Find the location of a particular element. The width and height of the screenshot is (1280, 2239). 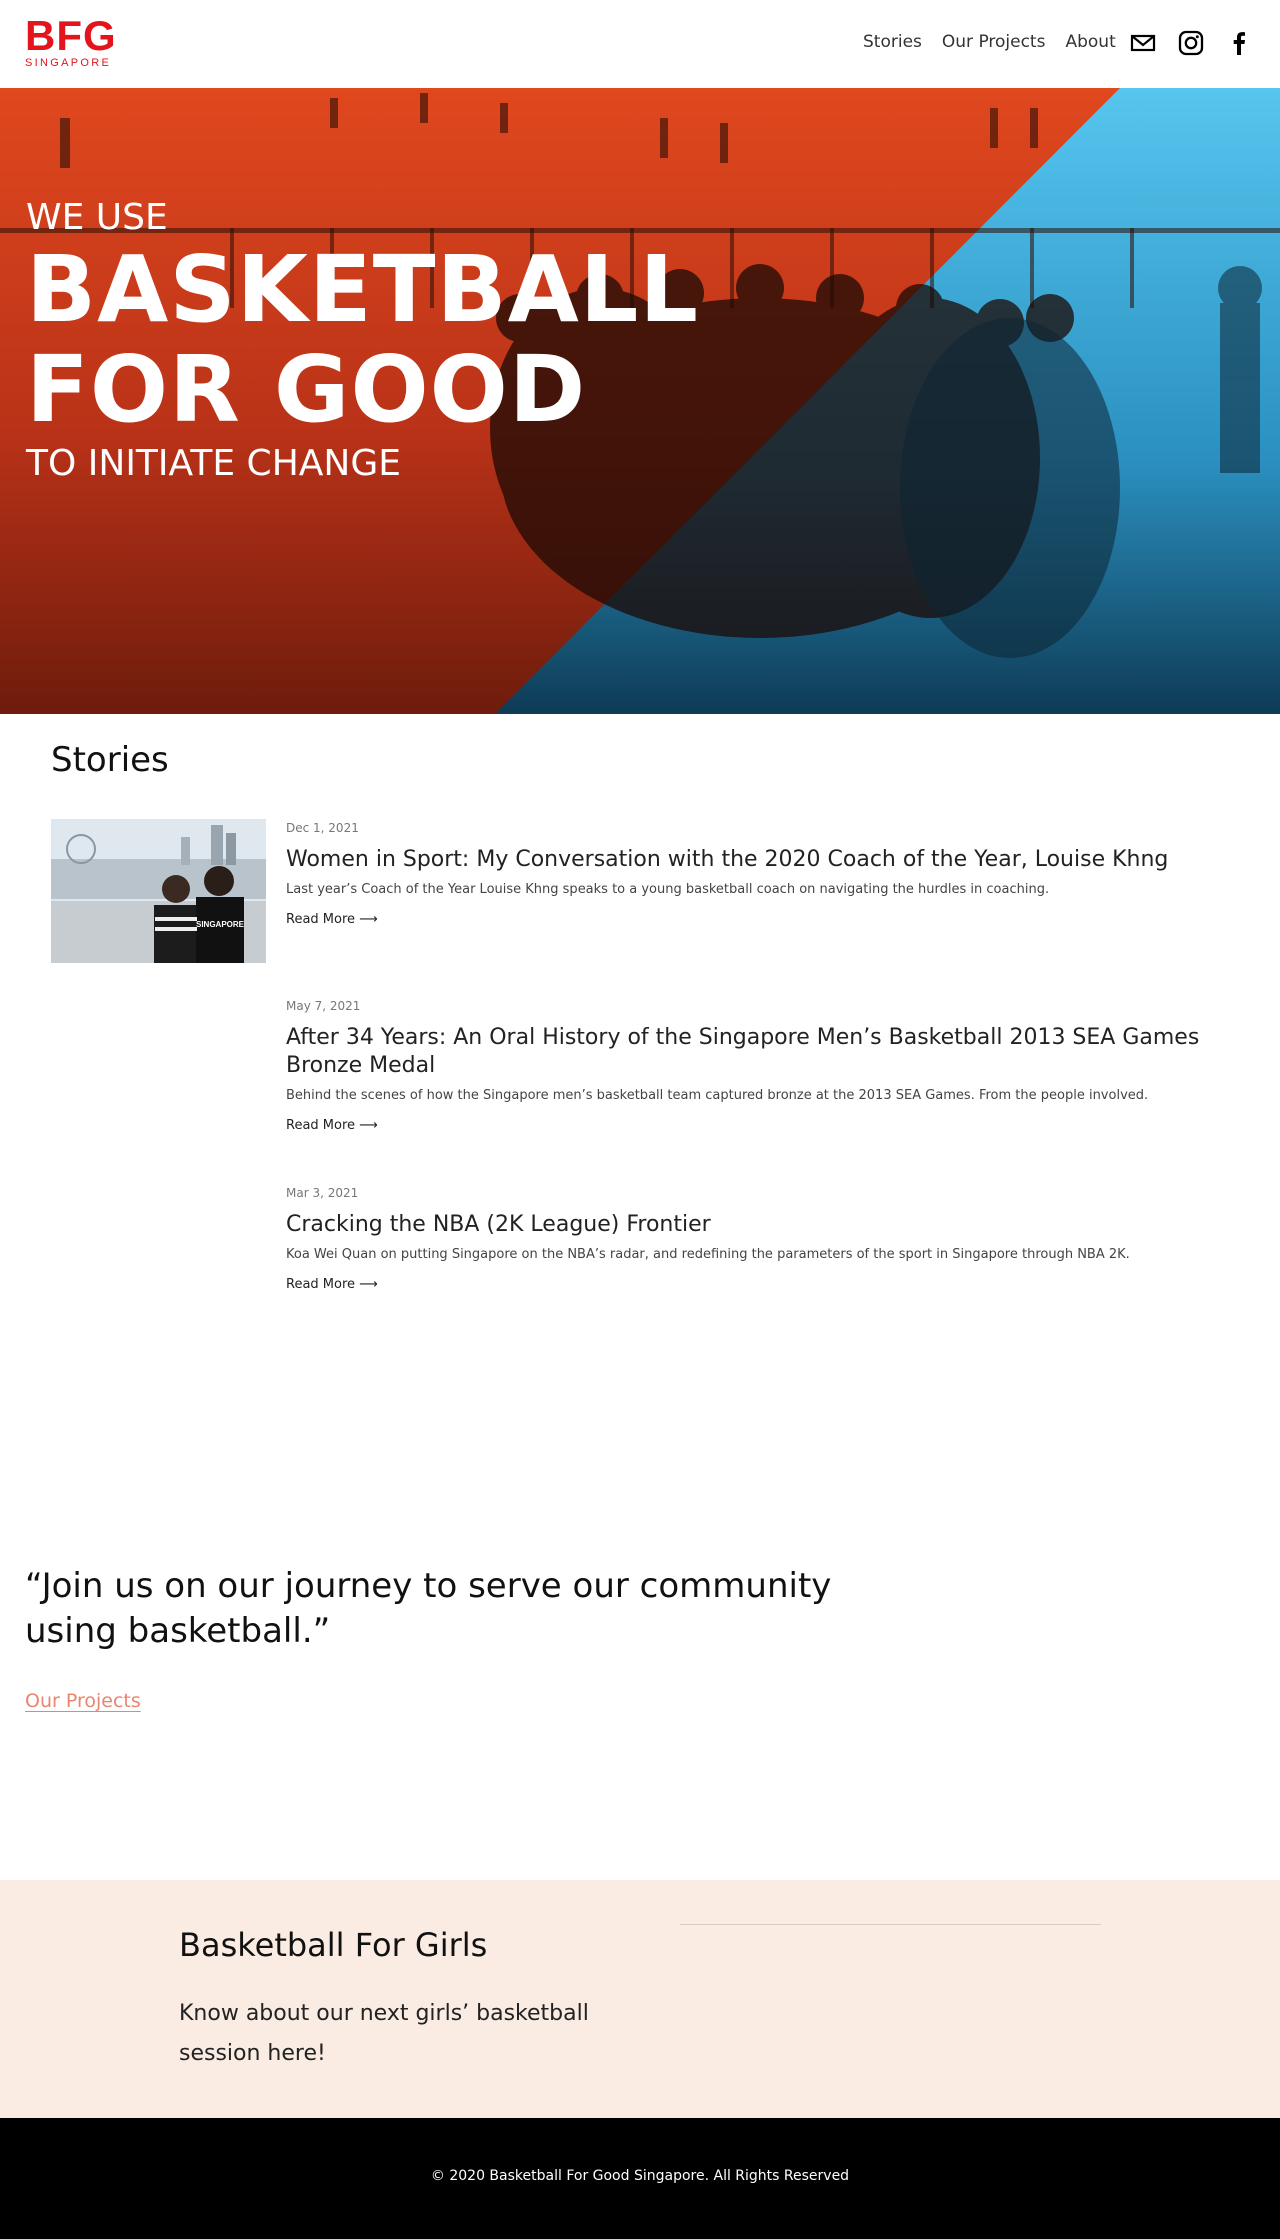

hero-line-4: TO INITIATE CHANGE is located at coordinates (213, 463).